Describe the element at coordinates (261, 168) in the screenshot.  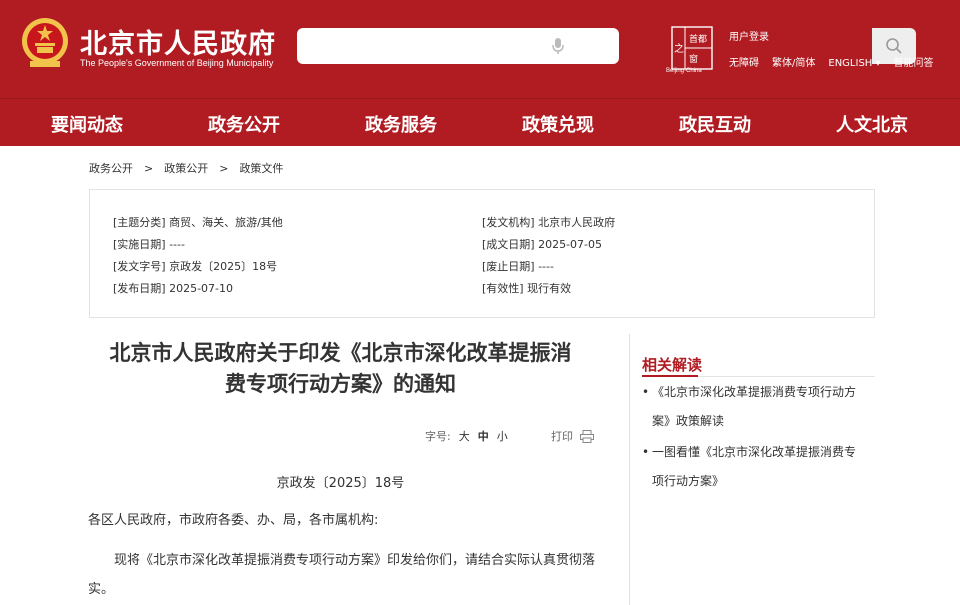
I see `breadcrumb-item: 政策文件` at that location.